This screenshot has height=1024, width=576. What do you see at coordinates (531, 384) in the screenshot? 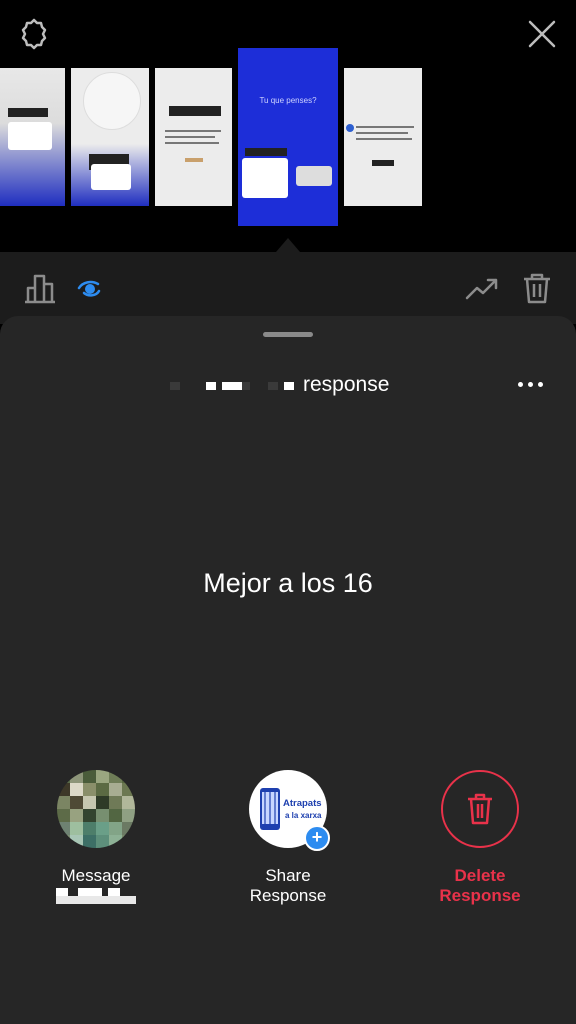
I see `more-options-button` at bounding box center [531, 384].